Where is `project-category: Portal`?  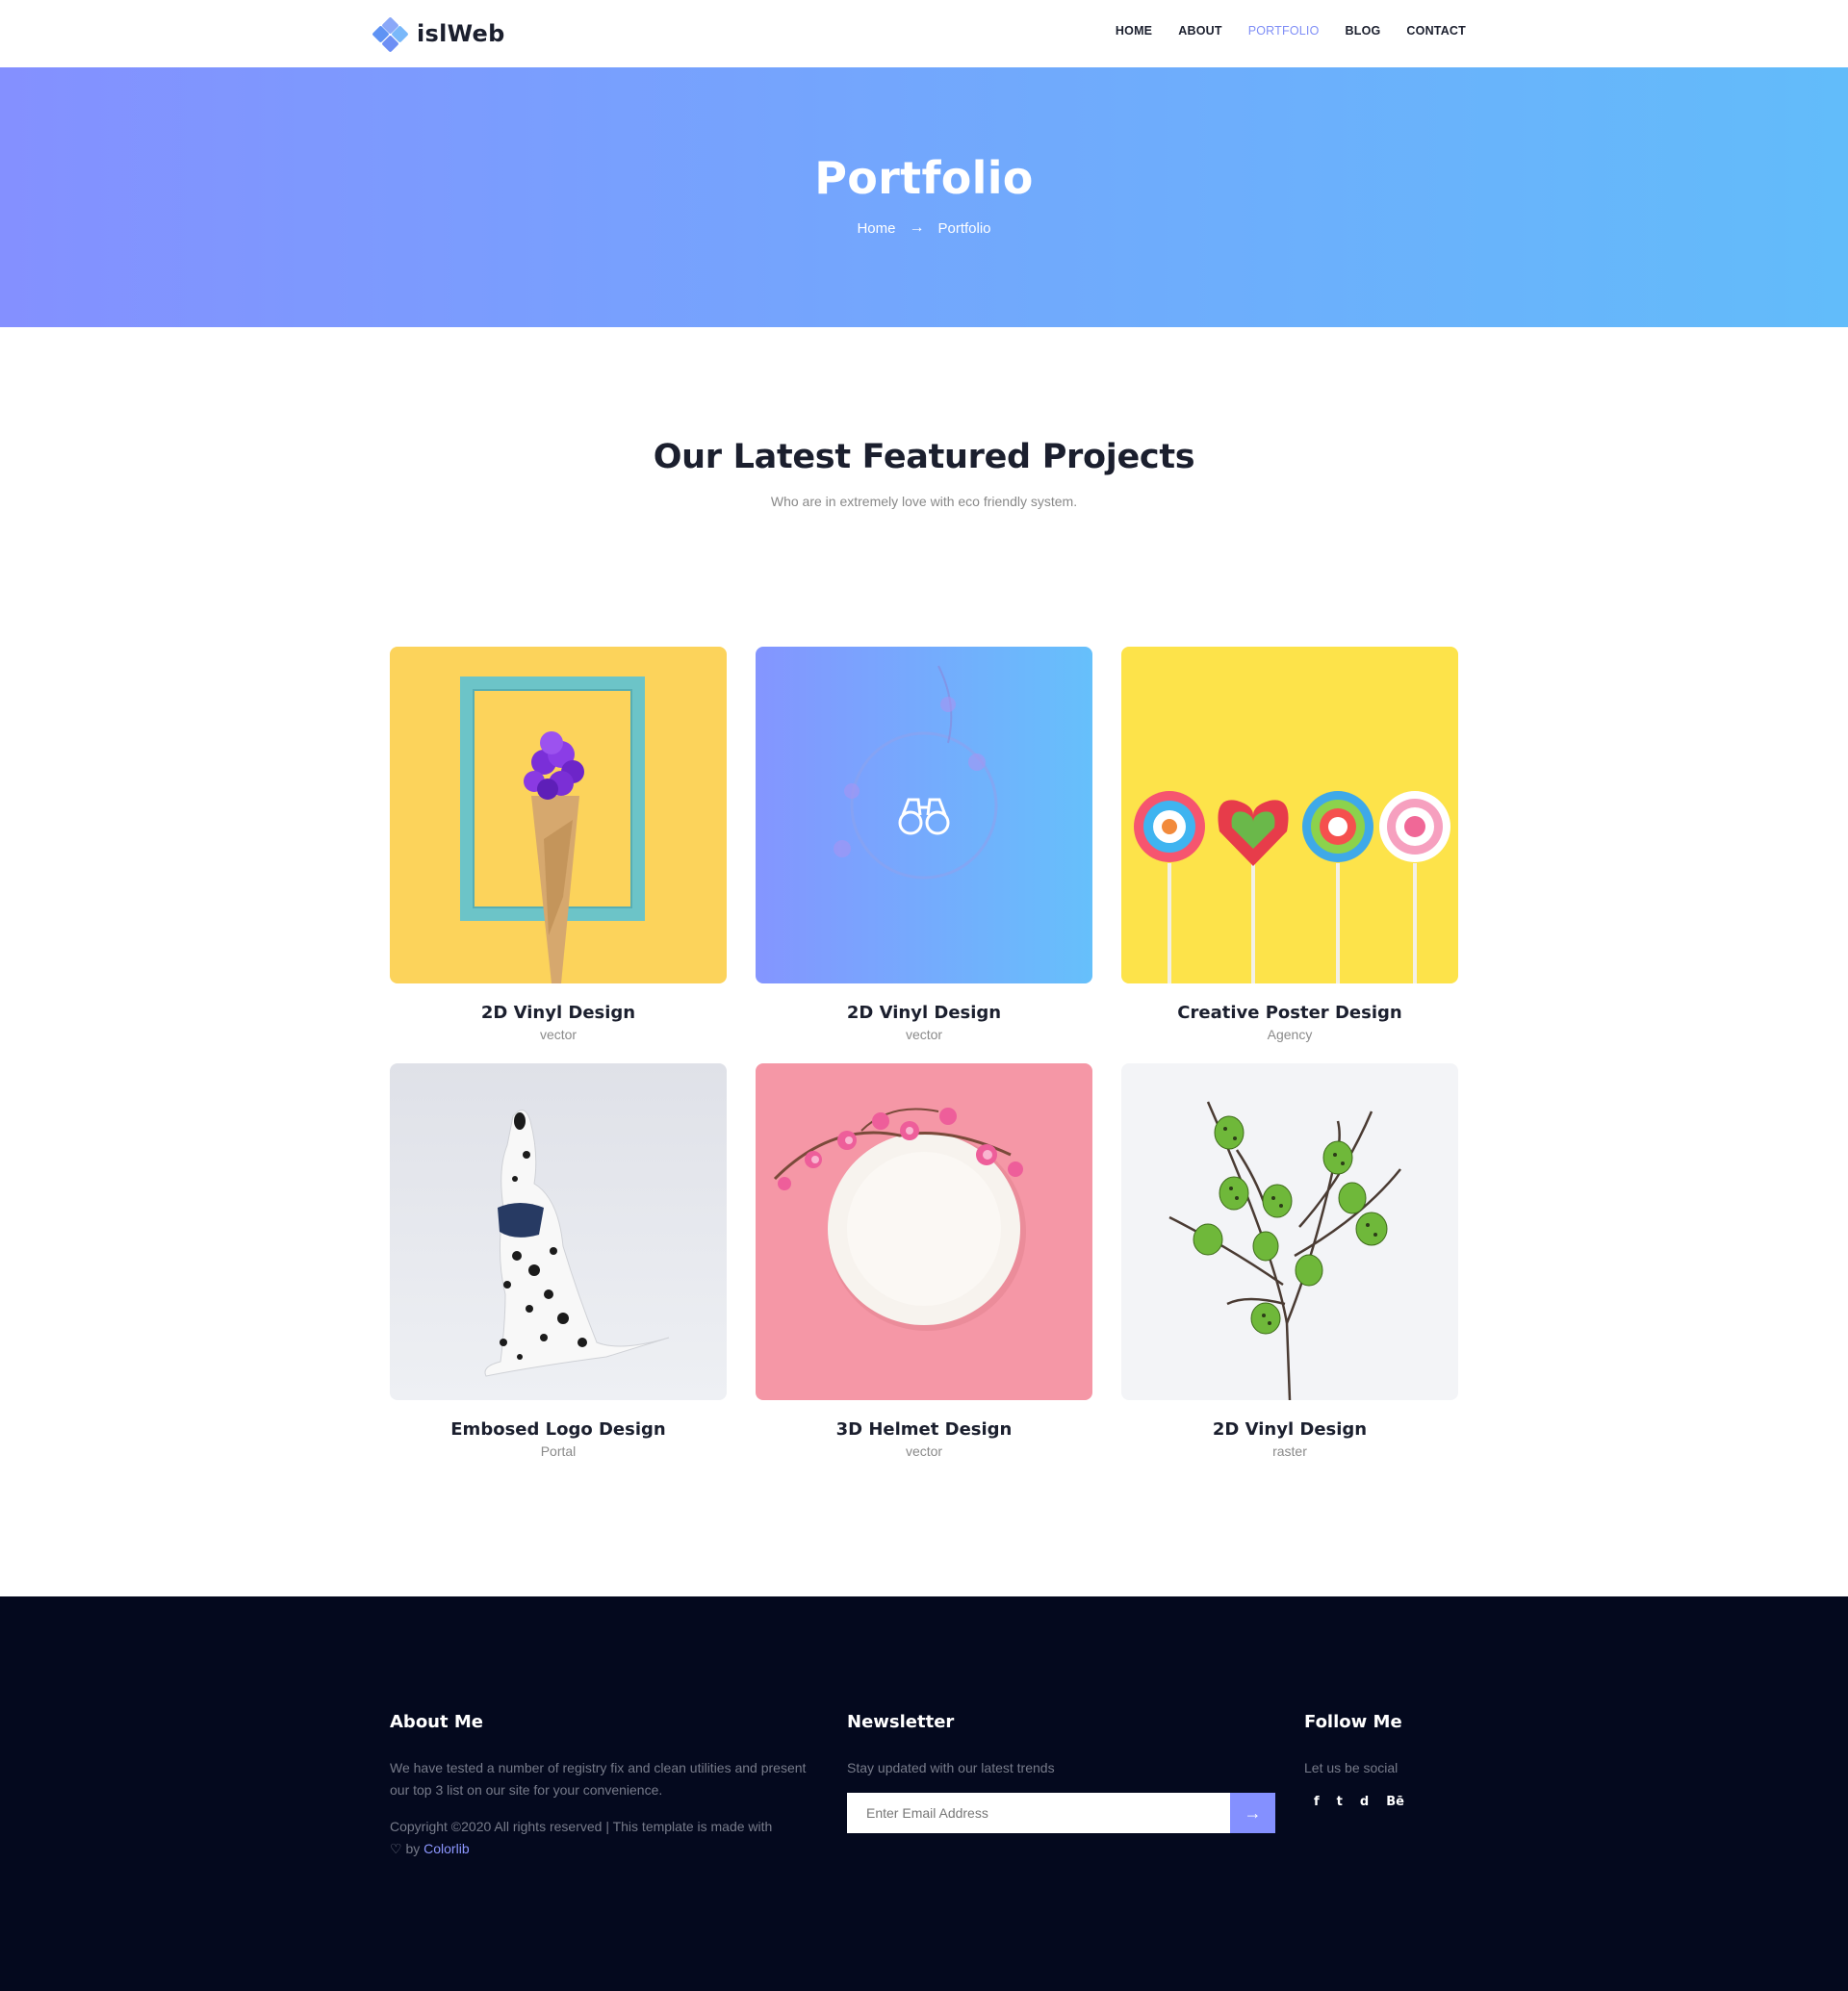 project-category: Portal is located at coordinates (558, 1451).